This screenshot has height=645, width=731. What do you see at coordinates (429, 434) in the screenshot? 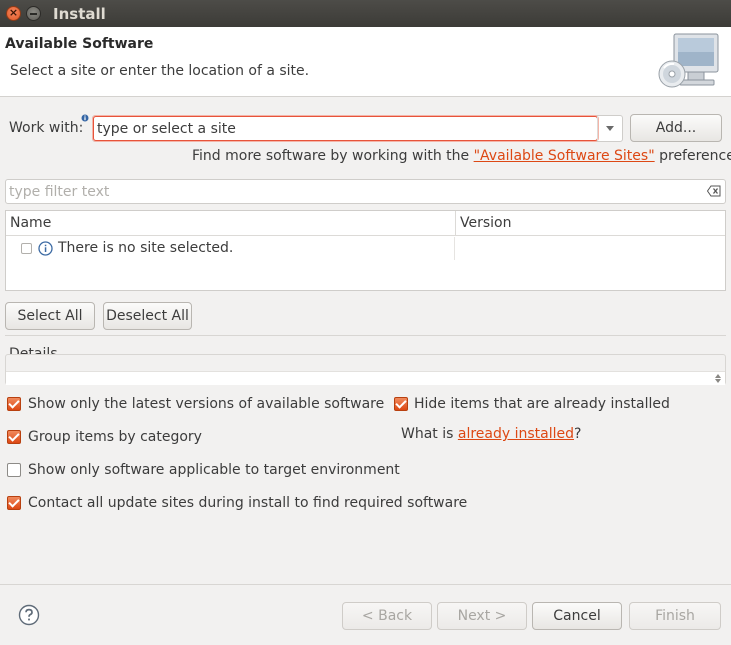
I see `already-installed-prefix: What is` at bounding box center [429, 434].